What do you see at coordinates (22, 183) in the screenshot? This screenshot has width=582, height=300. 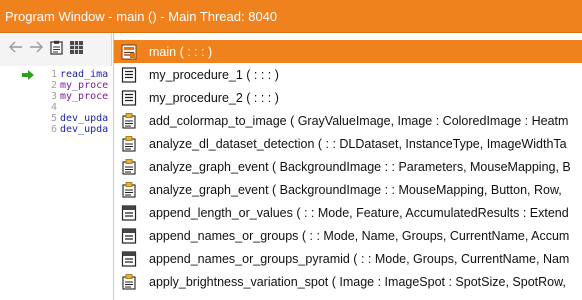 I see `breakpoint-gutter` at bounding box center [22, 183].